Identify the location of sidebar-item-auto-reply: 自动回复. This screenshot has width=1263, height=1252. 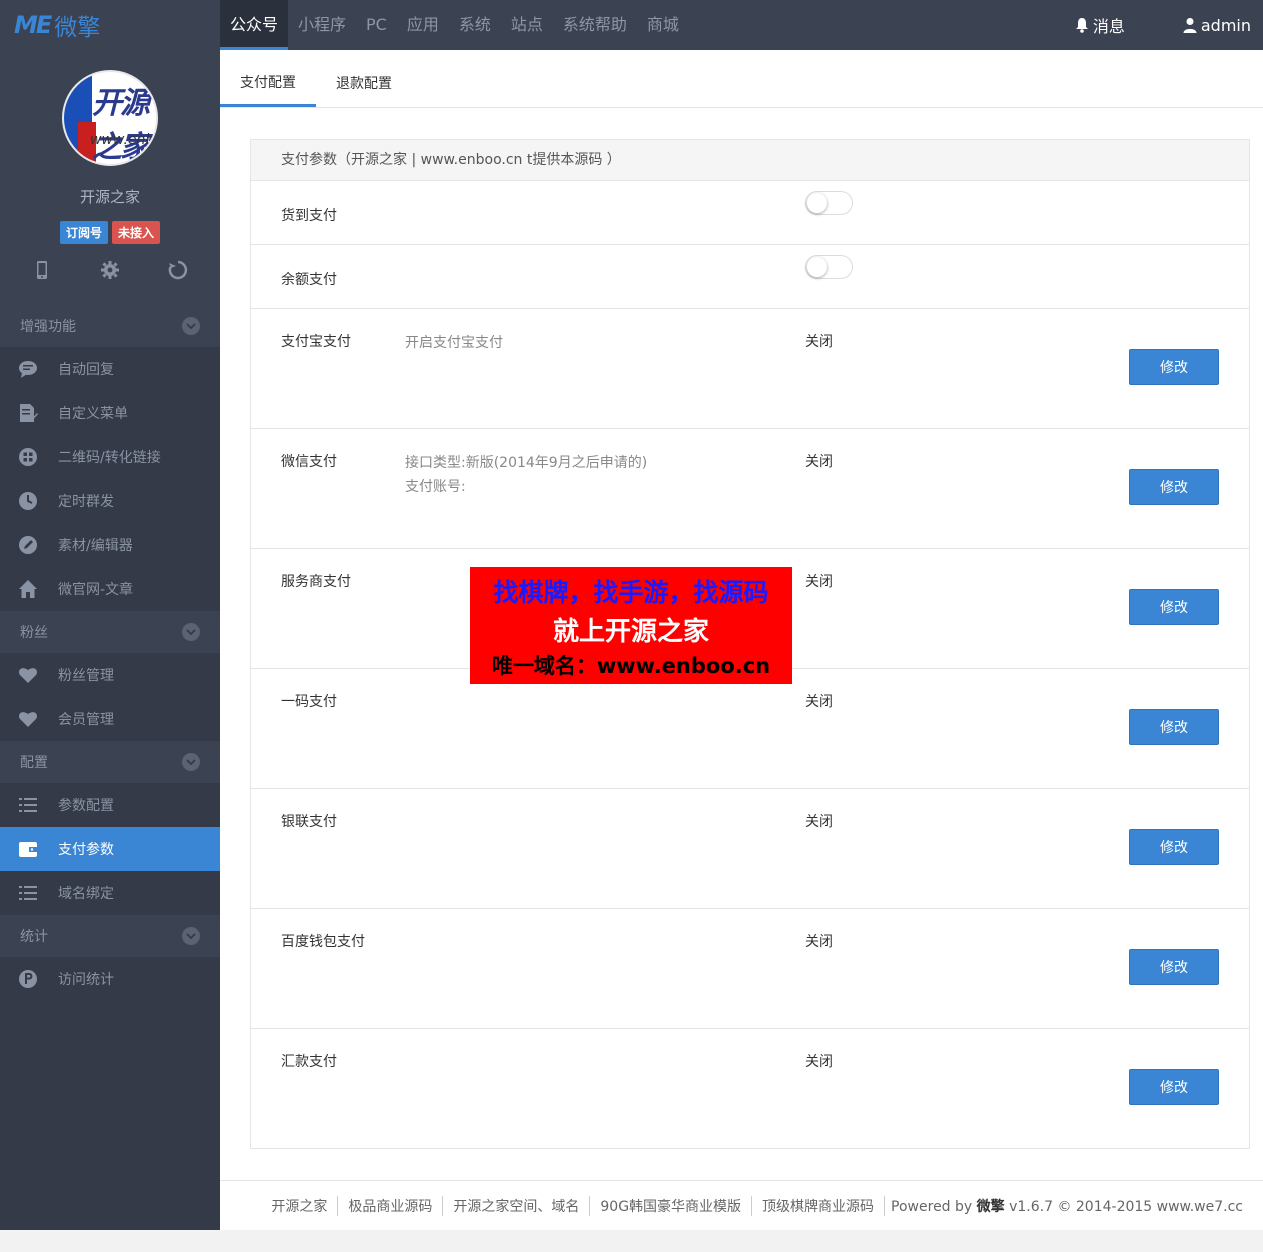
(110, 369).